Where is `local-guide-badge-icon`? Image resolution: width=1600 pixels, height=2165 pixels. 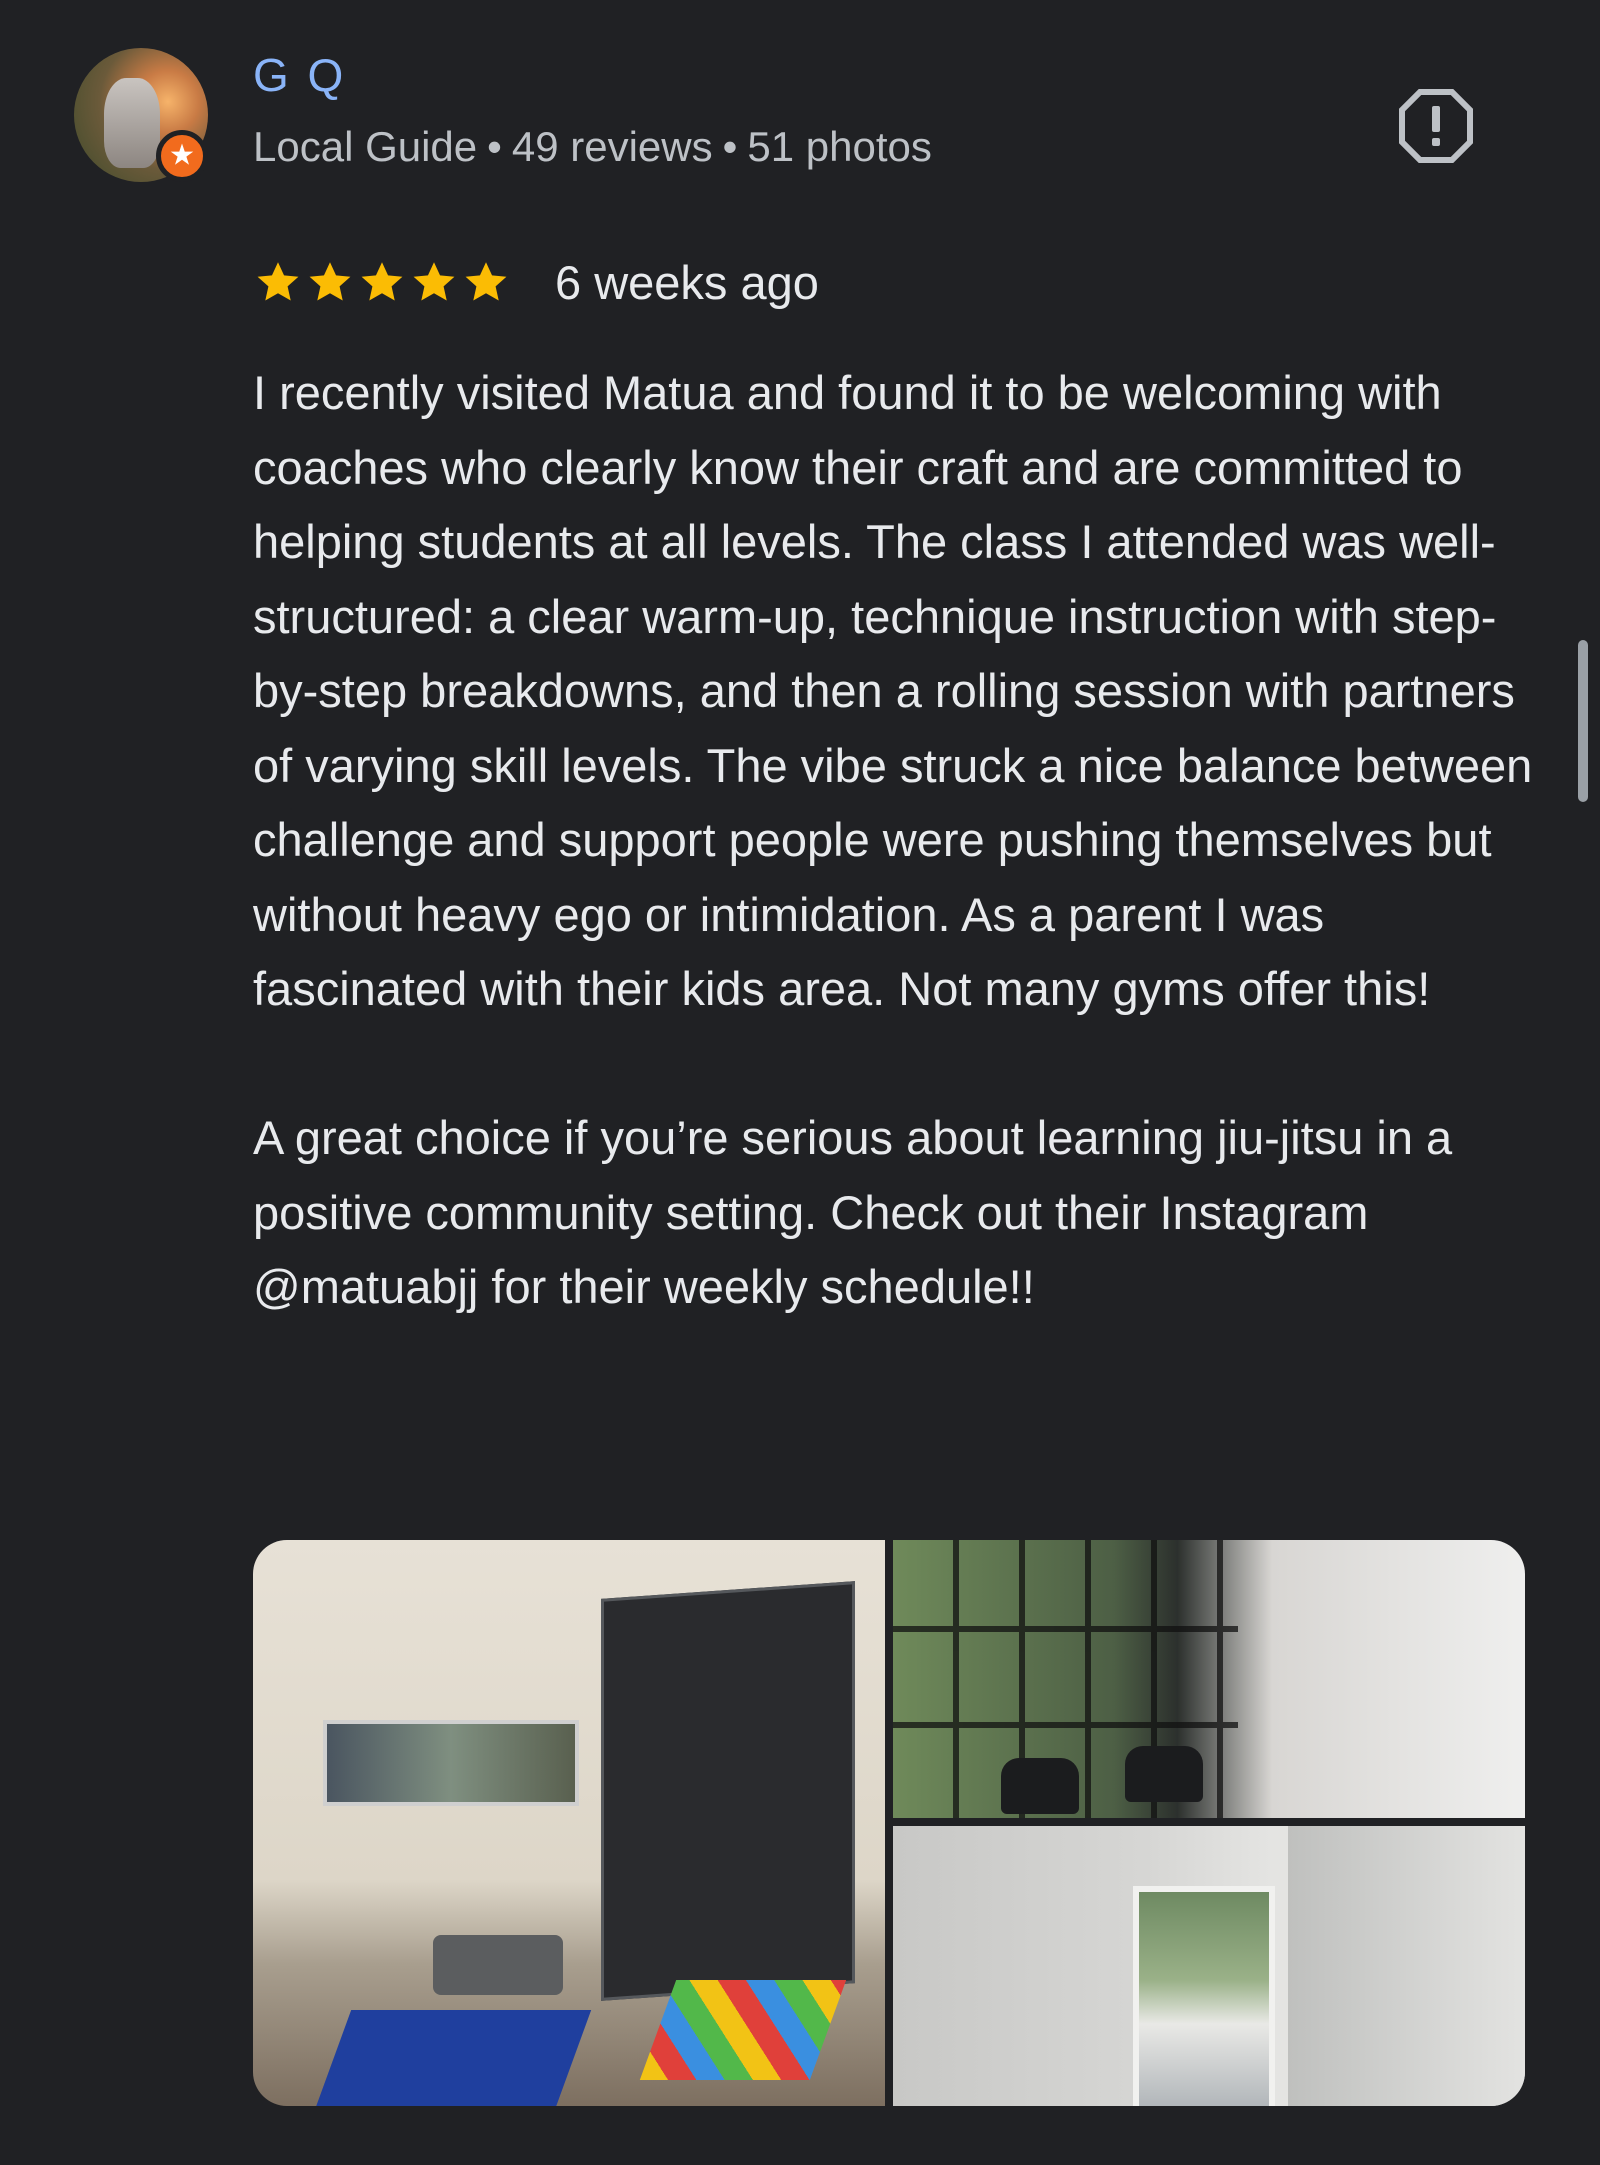 local-guide-badge-icon is located at coordinates (182, 156).